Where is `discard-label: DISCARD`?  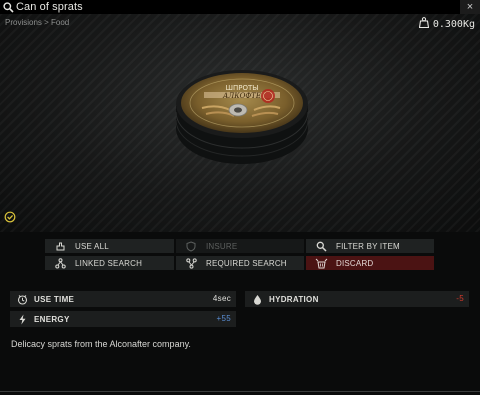 discard-label: DISCARD is located at coordinates (355, 263).